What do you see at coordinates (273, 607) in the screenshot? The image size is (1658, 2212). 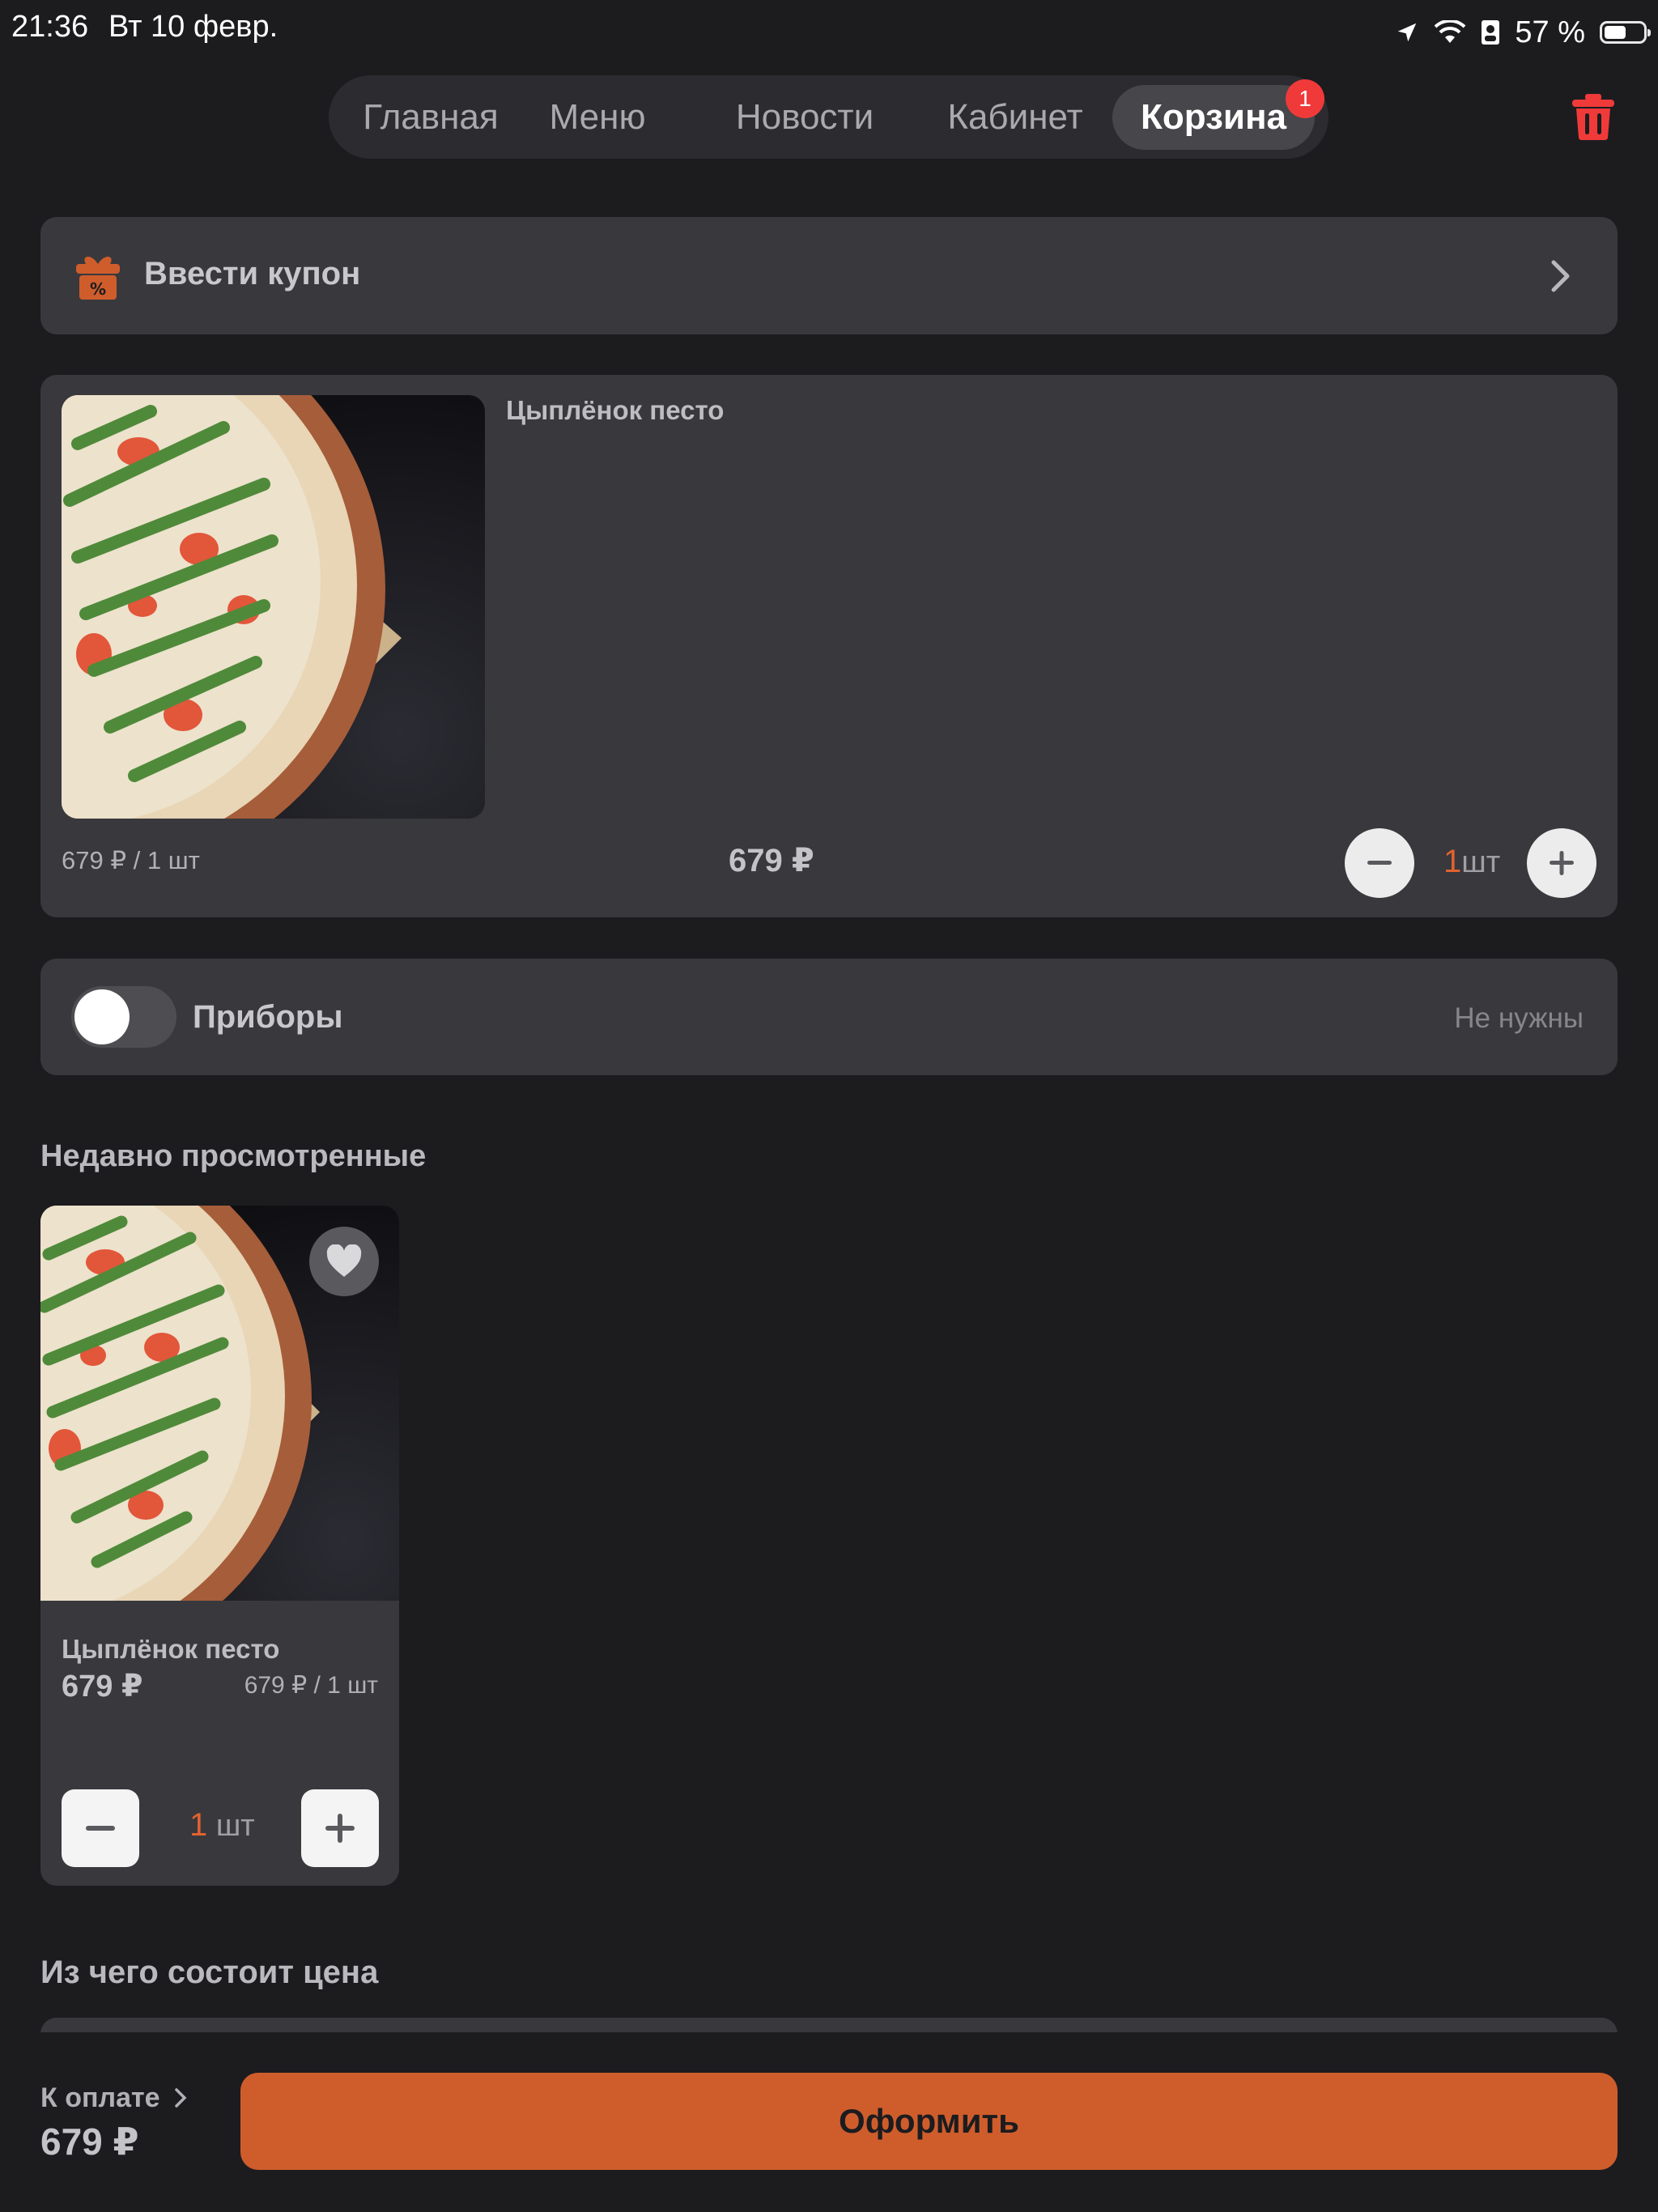 I see `cart-item-image` at bounding box center [273, 607].